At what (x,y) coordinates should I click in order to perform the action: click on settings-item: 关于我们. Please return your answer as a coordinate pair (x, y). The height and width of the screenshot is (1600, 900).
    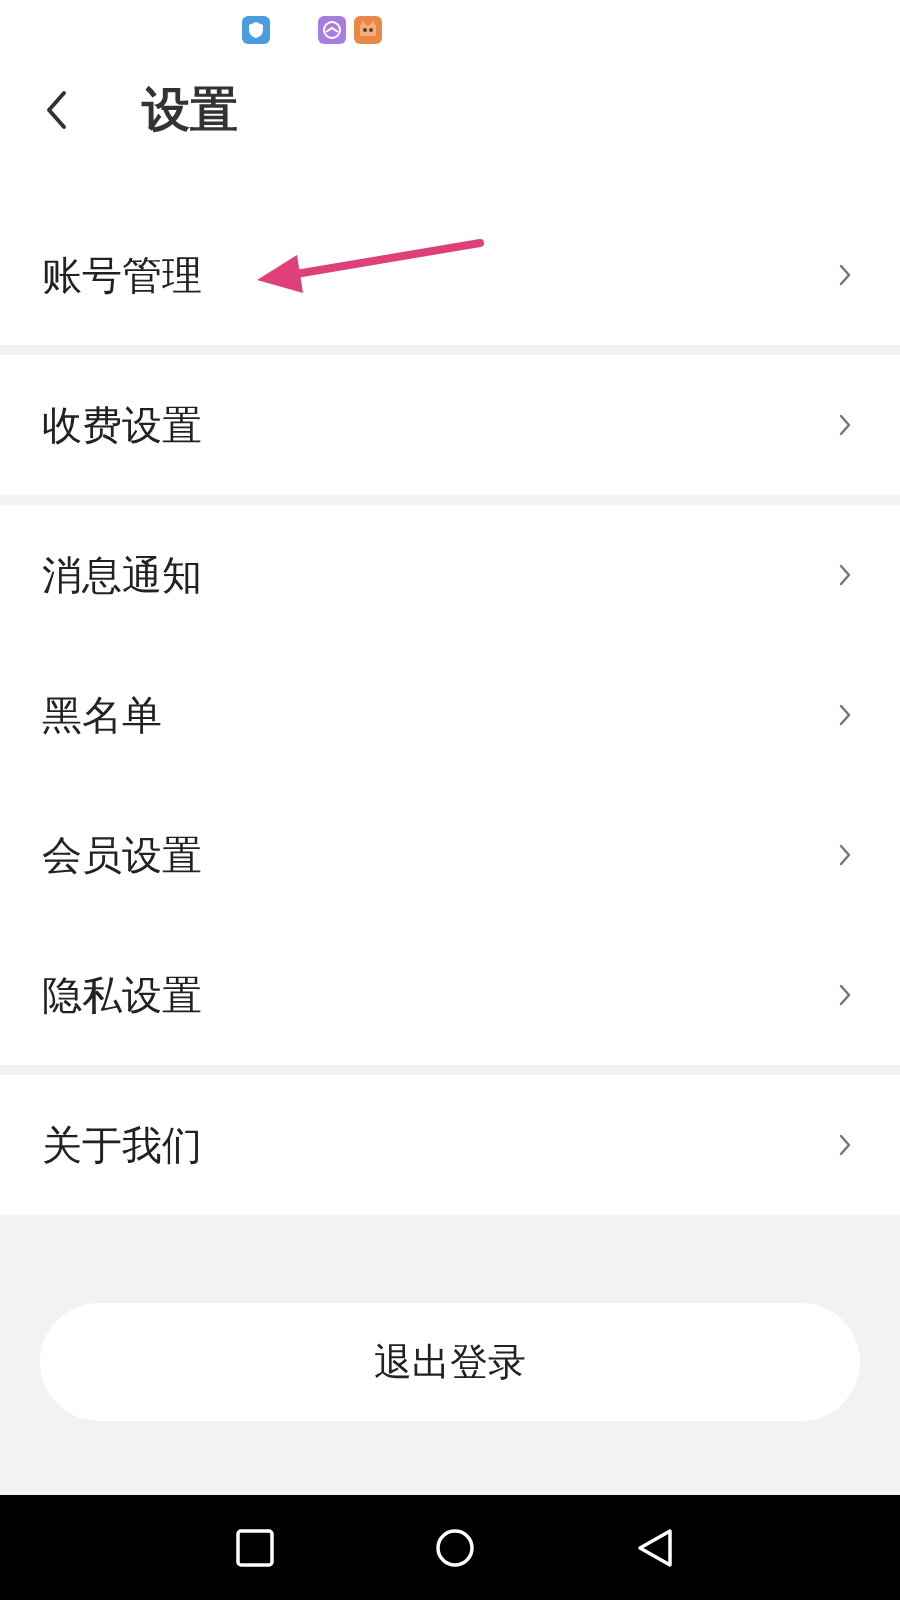
    Looking at the image, I should click on (450, 1145).